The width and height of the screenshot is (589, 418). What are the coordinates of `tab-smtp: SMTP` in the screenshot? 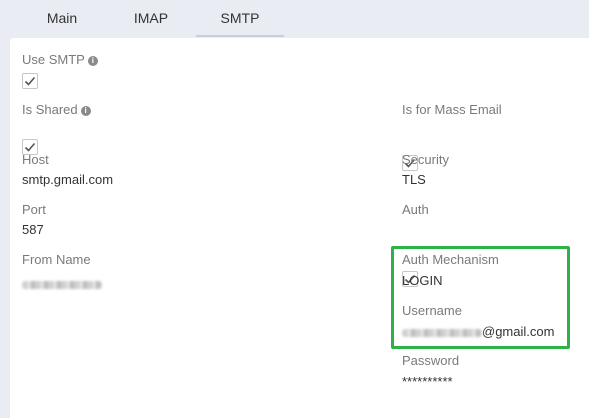 It's located at (240, 18).